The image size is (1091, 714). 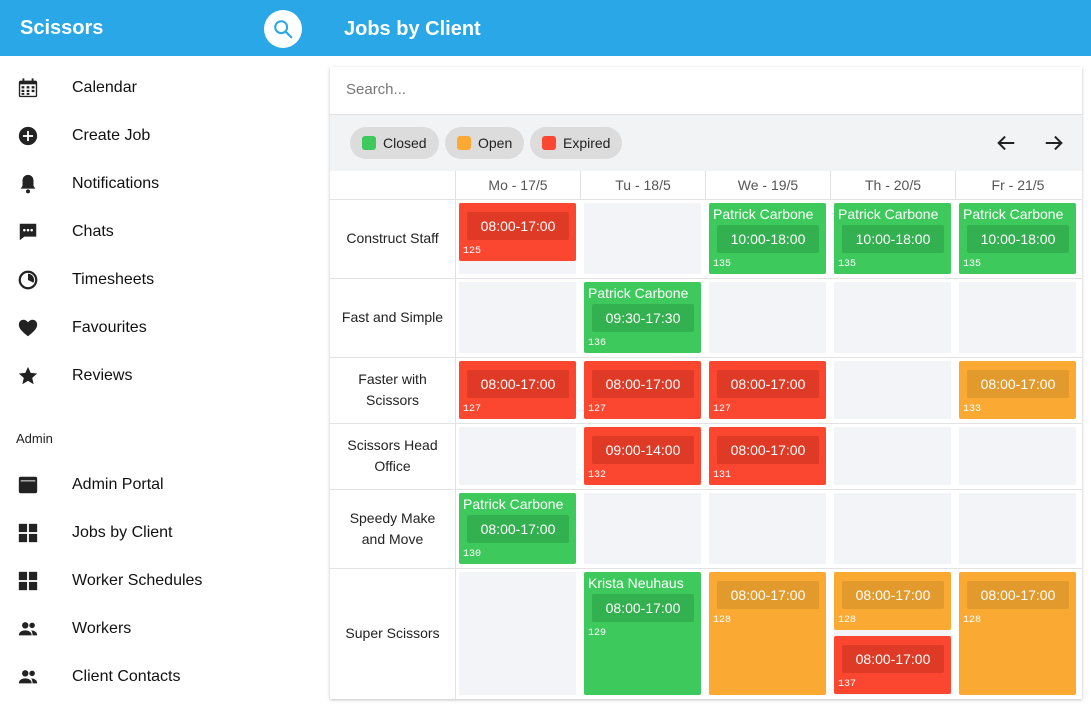 I want to click on nav-label: Notifications, so click(x=116, y=183).